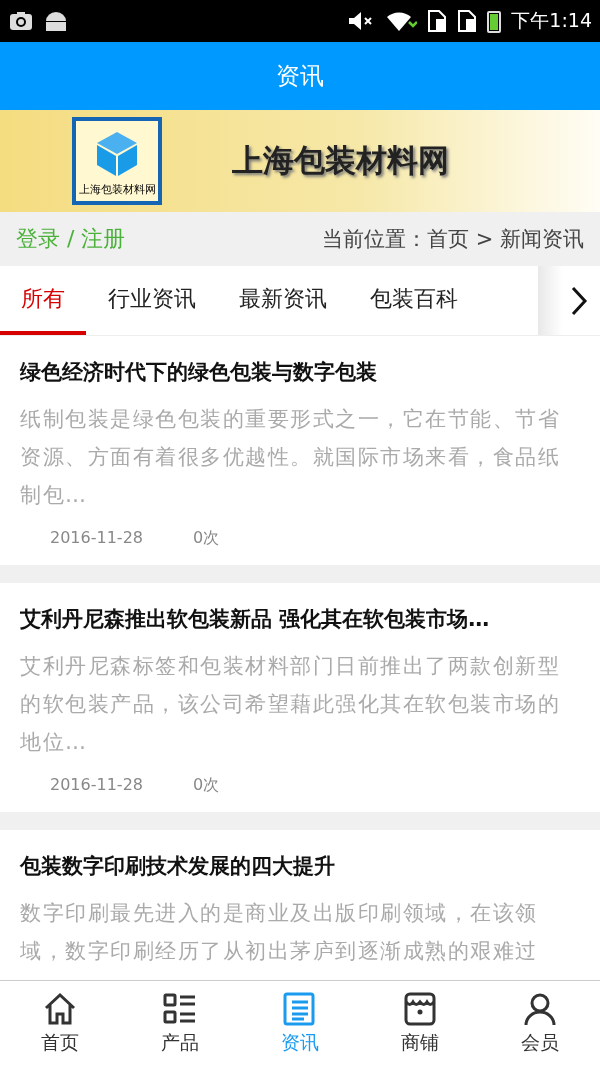  I want to click on article-summary: 数字印刷最先进入的是商业及出版印刷领域，在该领域，数字印刷经历了从初出茅庐到逐渐成熟的艰难过, so click(279, 932).